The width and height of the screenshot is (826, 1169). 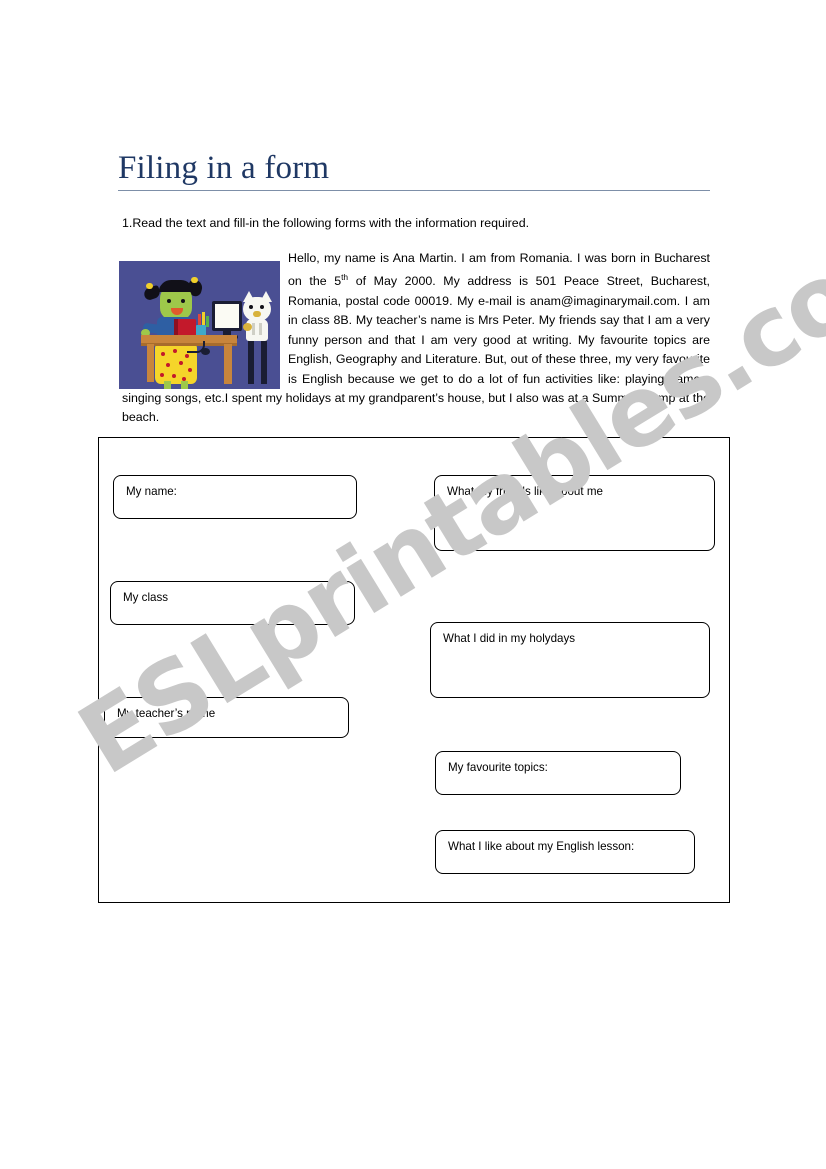 I want to click on cat-eye-left, so click(x=251, y=307).